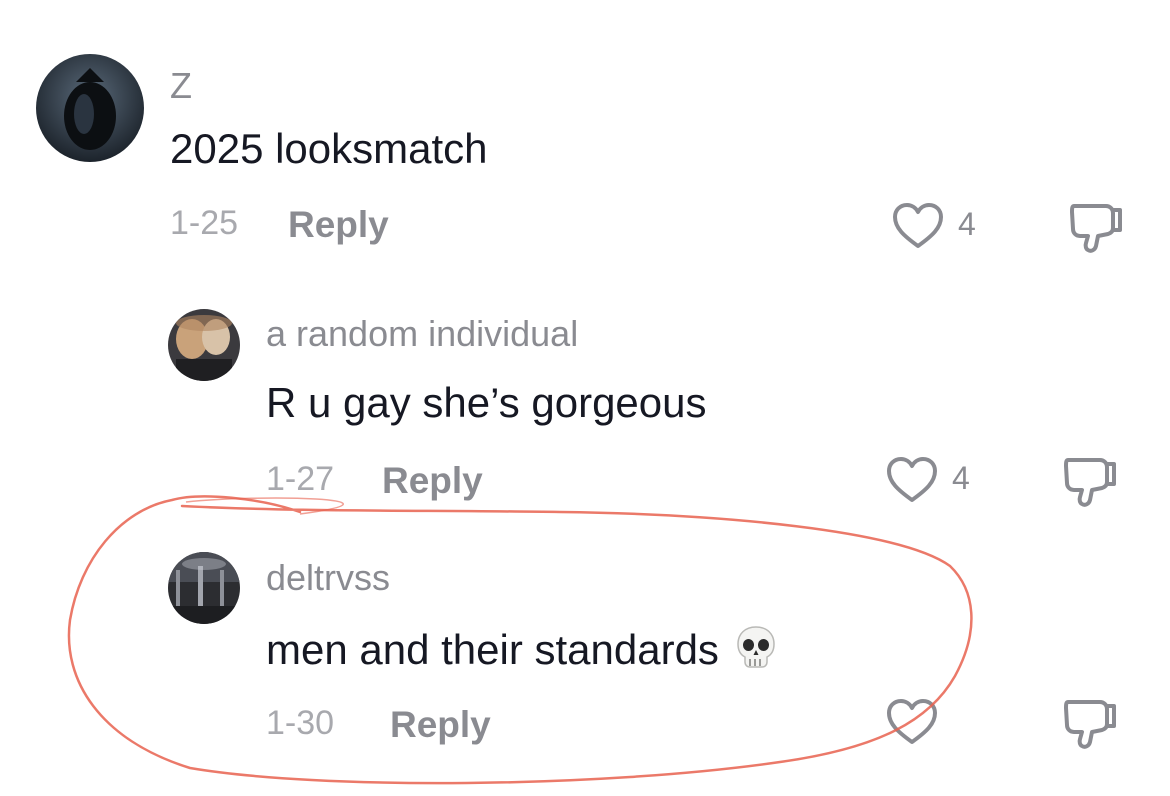 The height and width of the screenshot is (796, 1170). What do you see at coordinates (328, 578) in the screenshot?
I see `comment-username: deltrvss` at bounding box center [328, 578].